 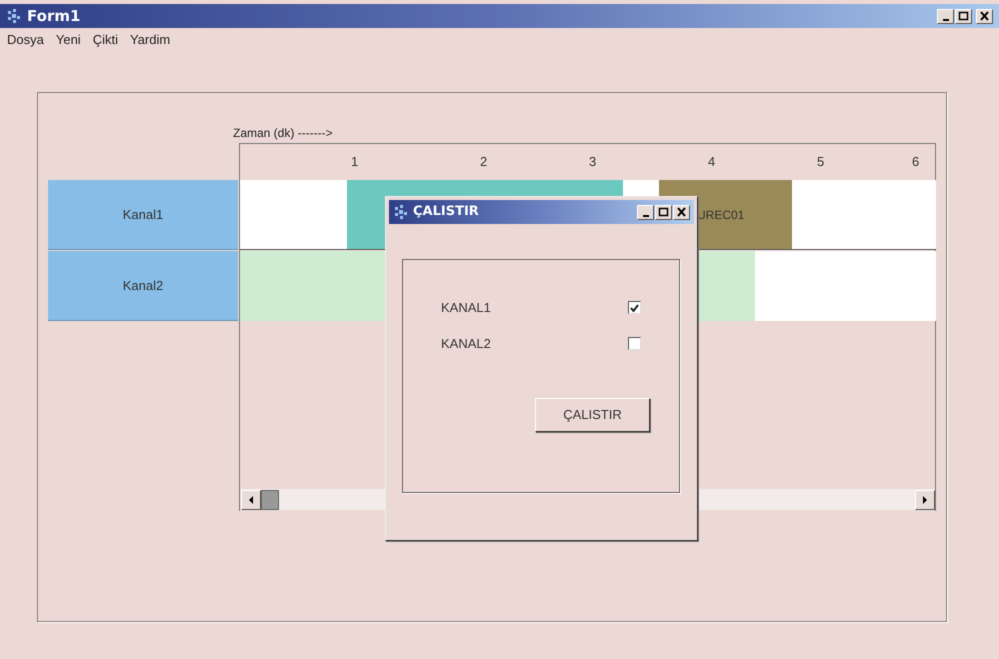 What do you see at coordinates (820, 162) in the screenshot?
I see `tick-label: 5` at bounding box center [820, 162].